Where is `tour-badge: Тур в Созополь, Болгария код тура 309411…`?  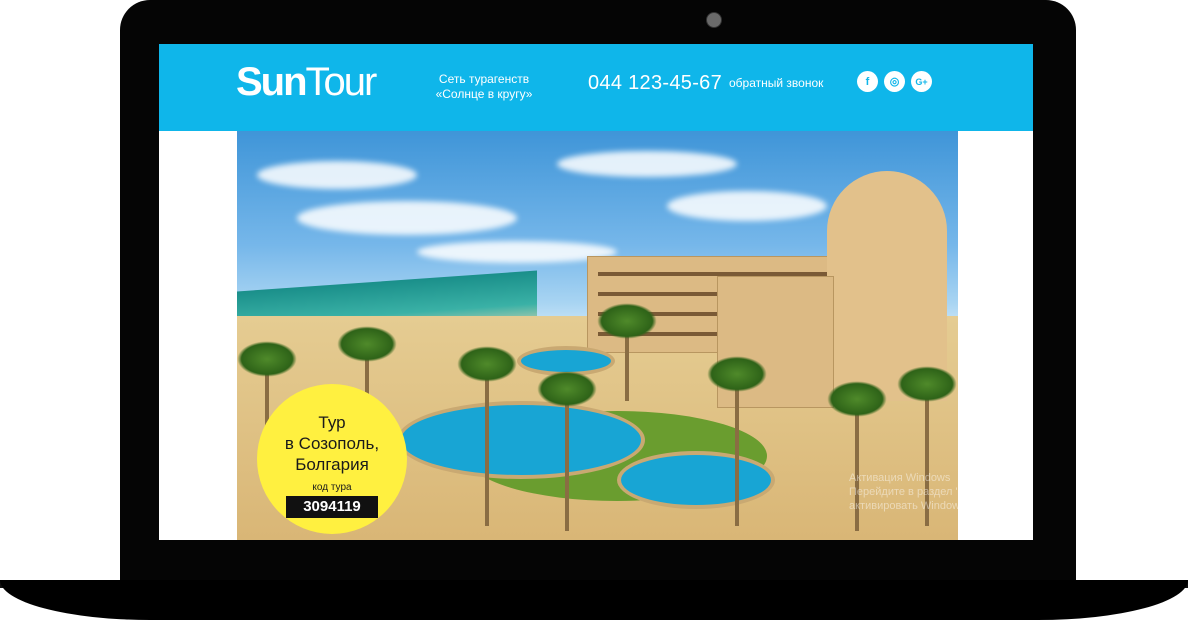 tour-badge: Тур в Созополь, Болгария код тура 309411… is located at coordinates (332, 459).